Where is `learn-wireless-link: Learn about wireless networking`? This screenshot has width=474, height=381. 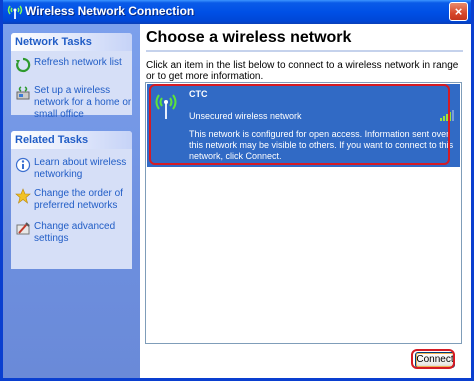
learn-wireless-link: Learn about wireless networking is located at coordinates (73, 169).